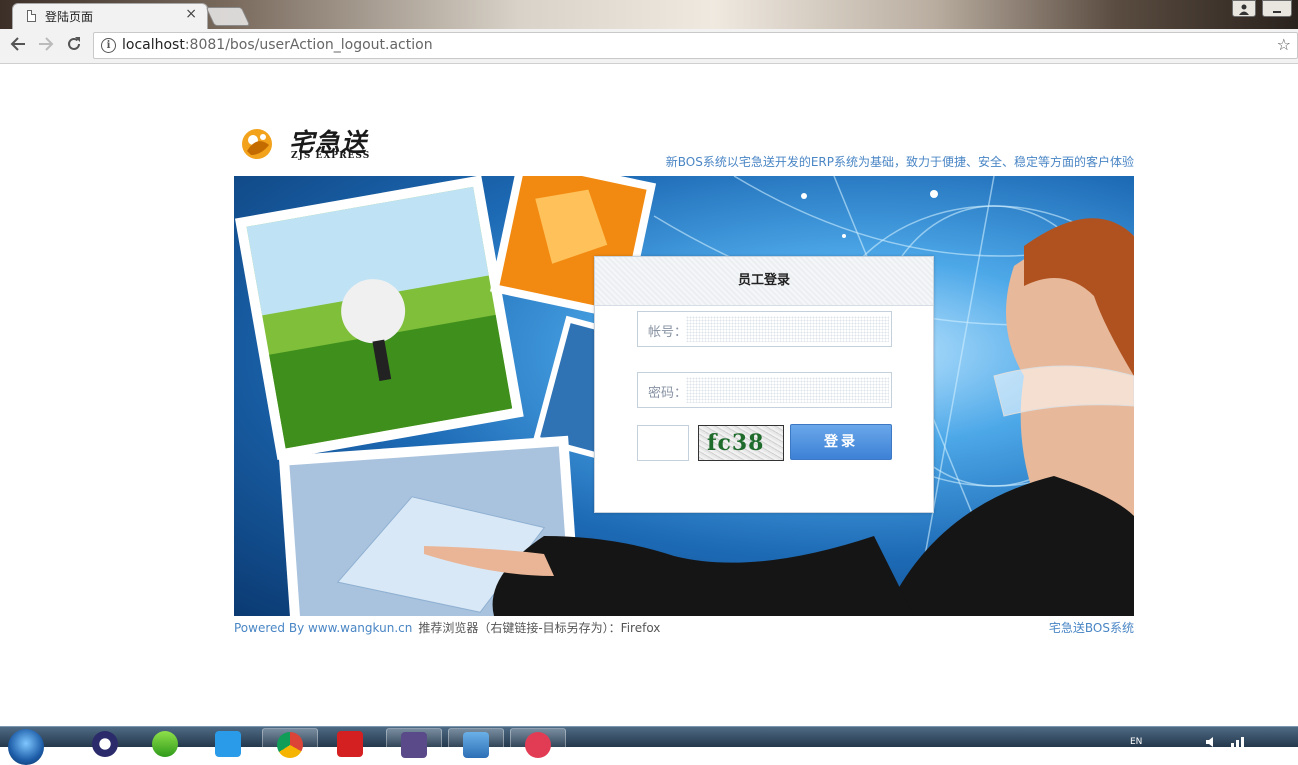 The image size is (1298, 765). What do you see at coordinates (308, 45) in the screenshot?
I see `url-path: :8081/bos/userAction_logout.action` at bounding box center [308, 45].